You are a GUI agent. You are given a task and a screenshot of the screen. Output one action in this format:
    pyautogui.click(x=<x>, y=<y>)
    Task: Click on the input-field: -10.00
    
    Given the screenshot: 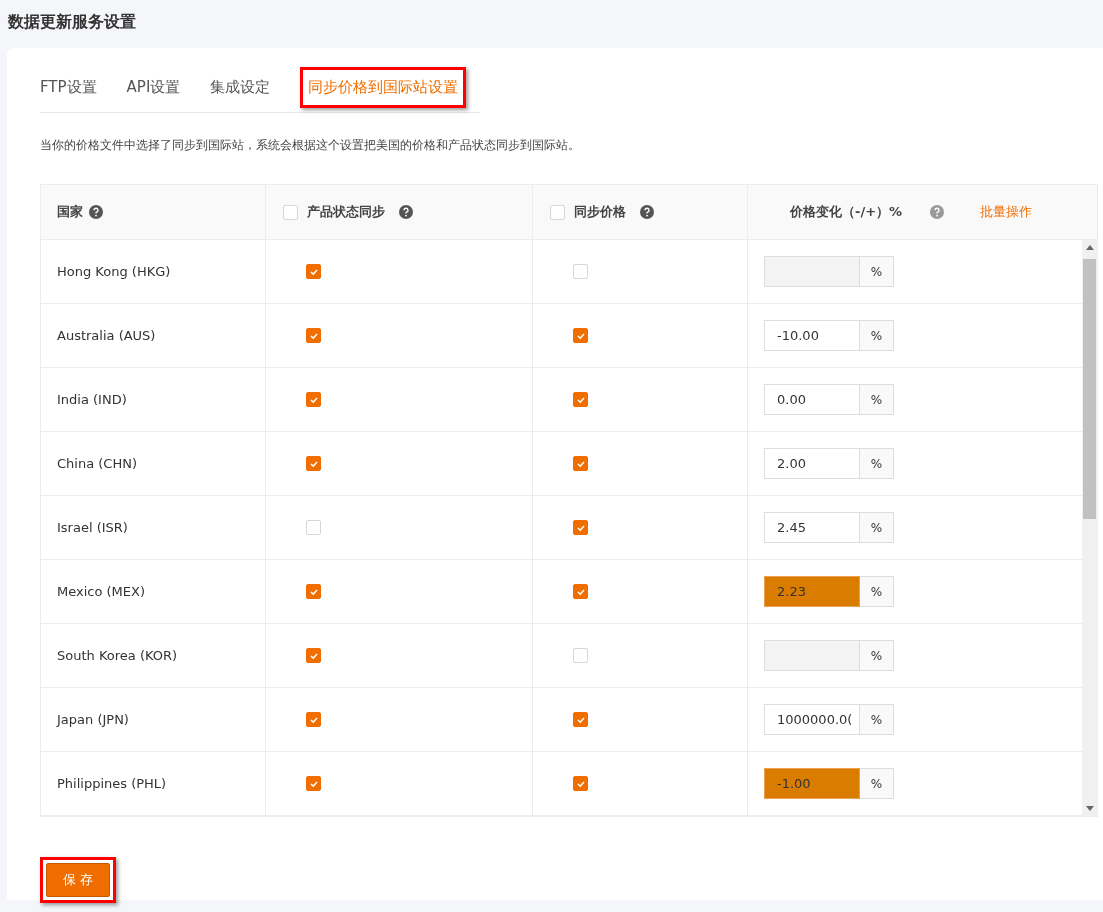 What is the action you would take?
    pyautogui.click(x=812, y=335)
    